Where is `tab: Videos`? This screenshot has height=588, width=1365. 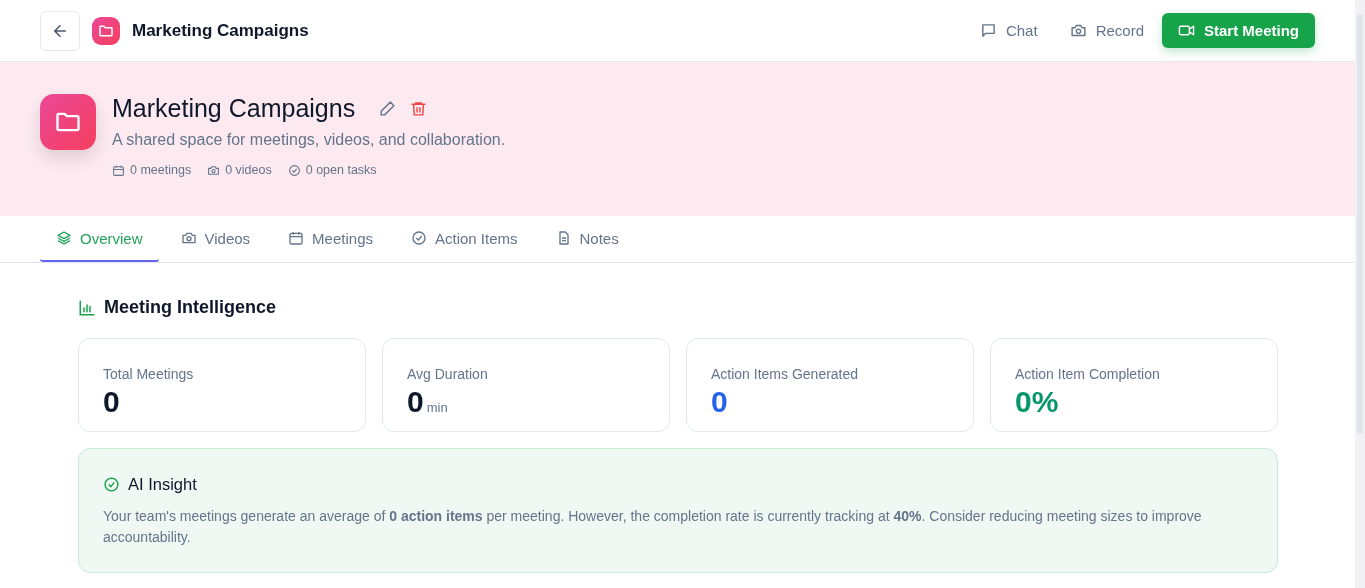
tab: Videos is located at coordinates (215, 239).